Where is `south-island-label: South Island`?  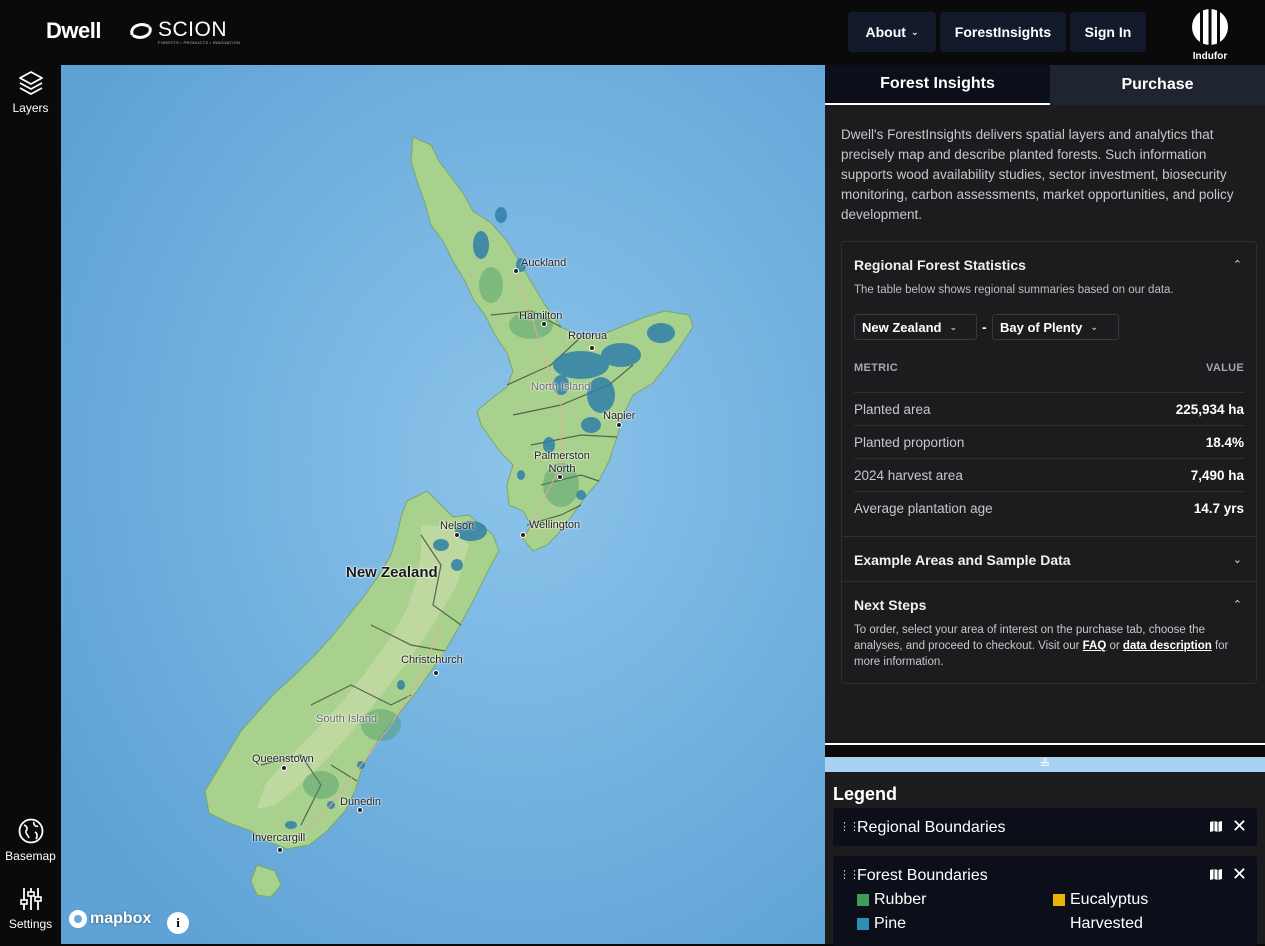 south-island-label: South Island is located at coordinates (347, 719).